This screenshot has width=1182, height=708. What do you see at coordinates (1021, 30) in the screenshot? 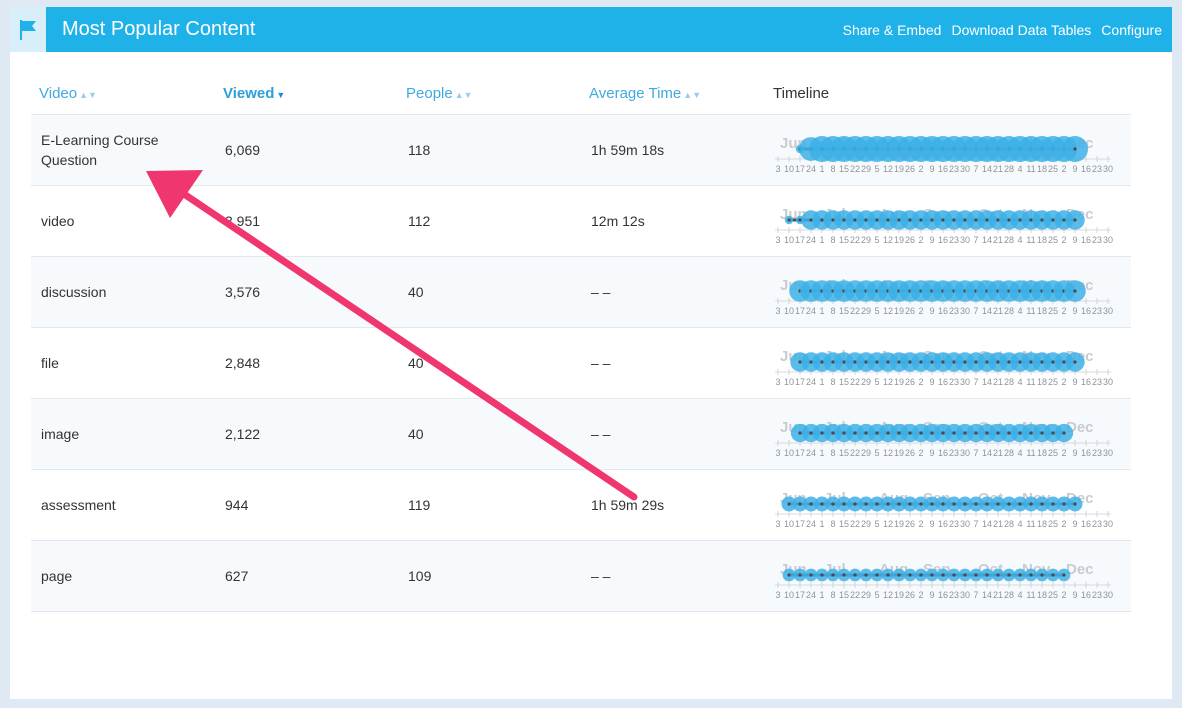
I see `download-data-tables-link: Download Data Tables` at bounding box center [1021, 30].